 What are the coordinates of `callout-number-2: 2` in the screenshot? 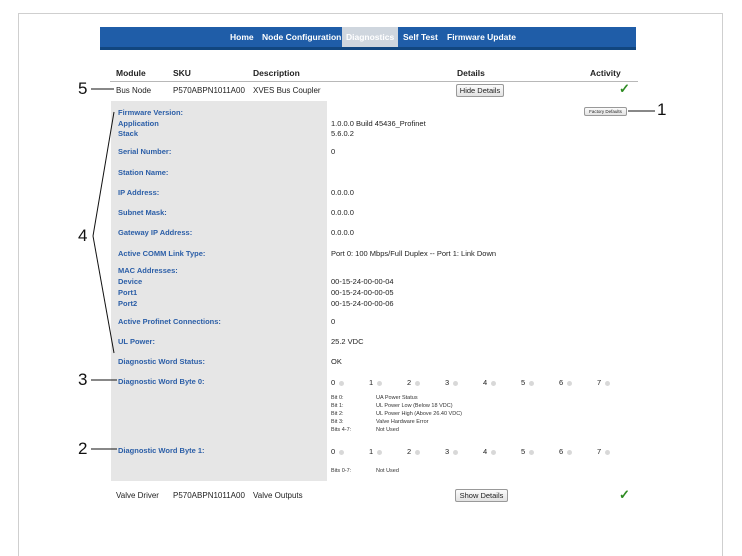 It's located at (83, 448).